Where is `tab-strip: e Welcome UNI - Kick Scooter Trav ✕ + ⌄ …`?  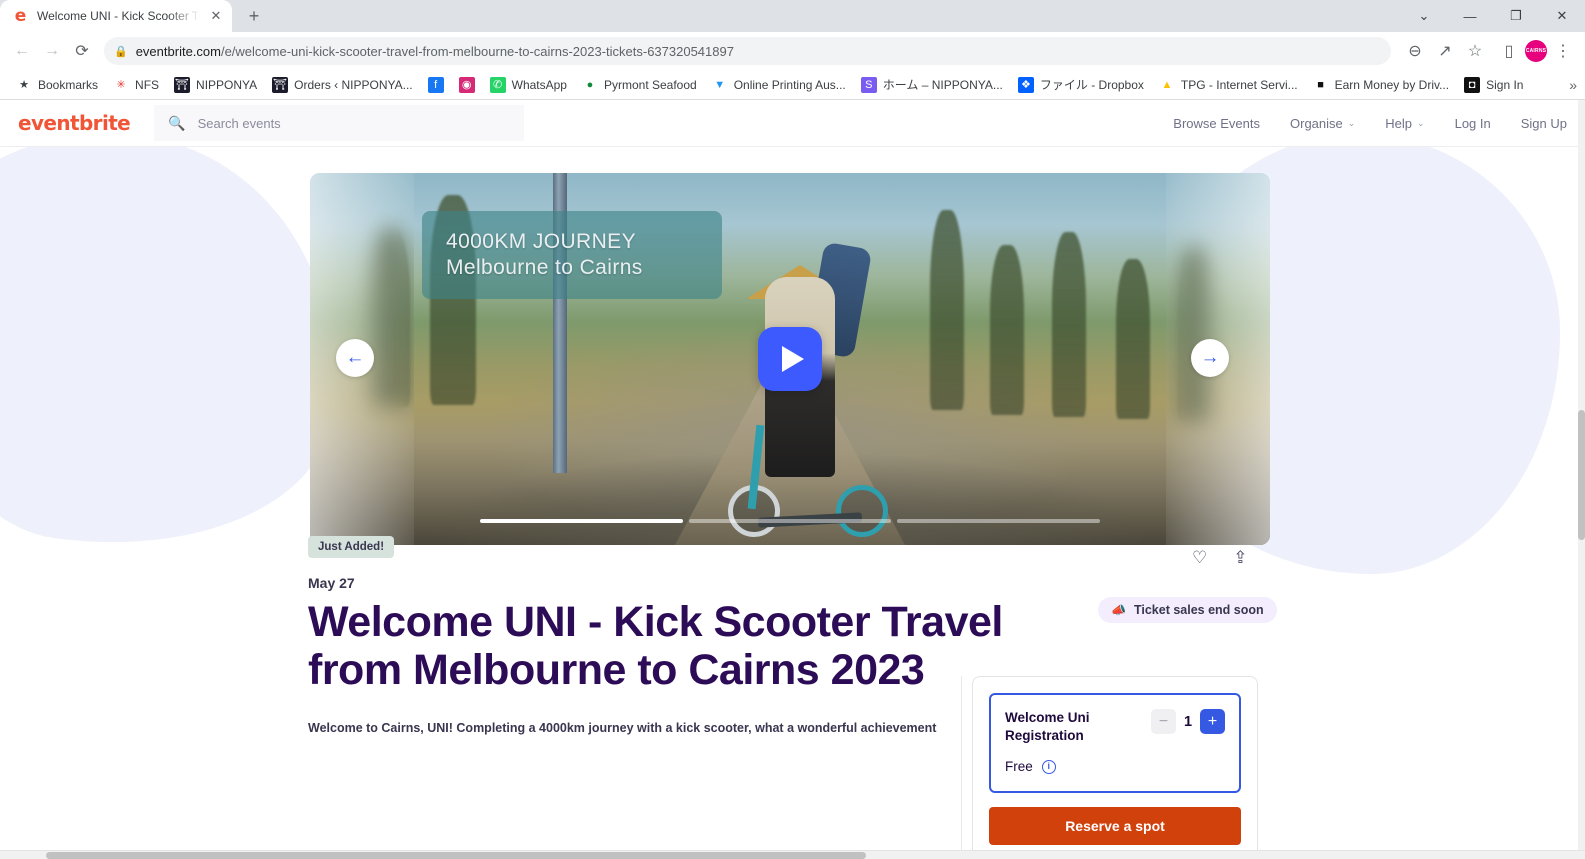
tab-strip: e Welcome UNI - Kick Scooter Trav ✕ + ⌄ … is located at coordinates (792, 16).